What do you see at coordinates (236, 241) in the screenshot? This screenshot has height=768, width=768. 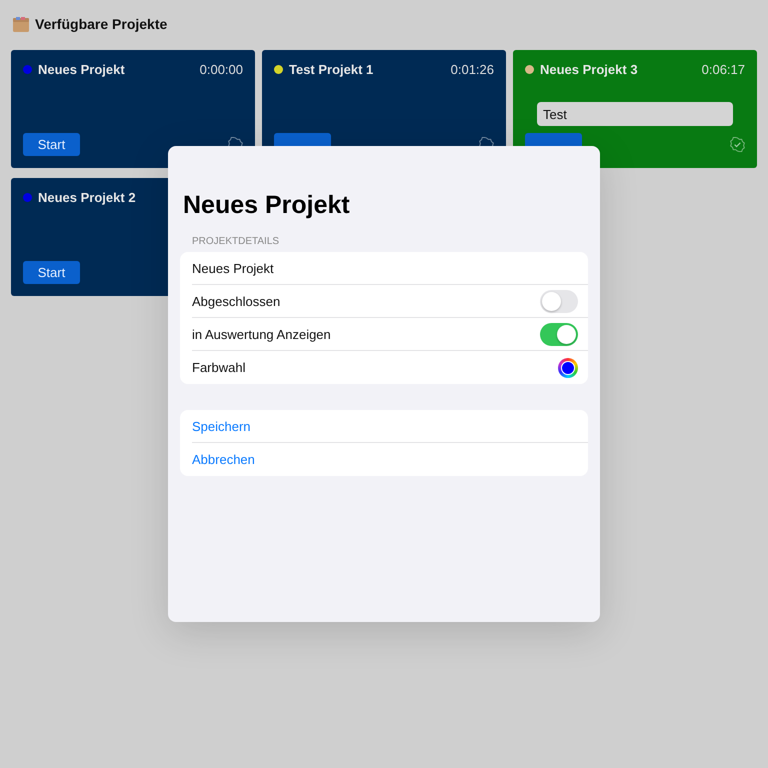 I see `section-header: PROJEKTDETAILS` at bounding box center [236, 241].